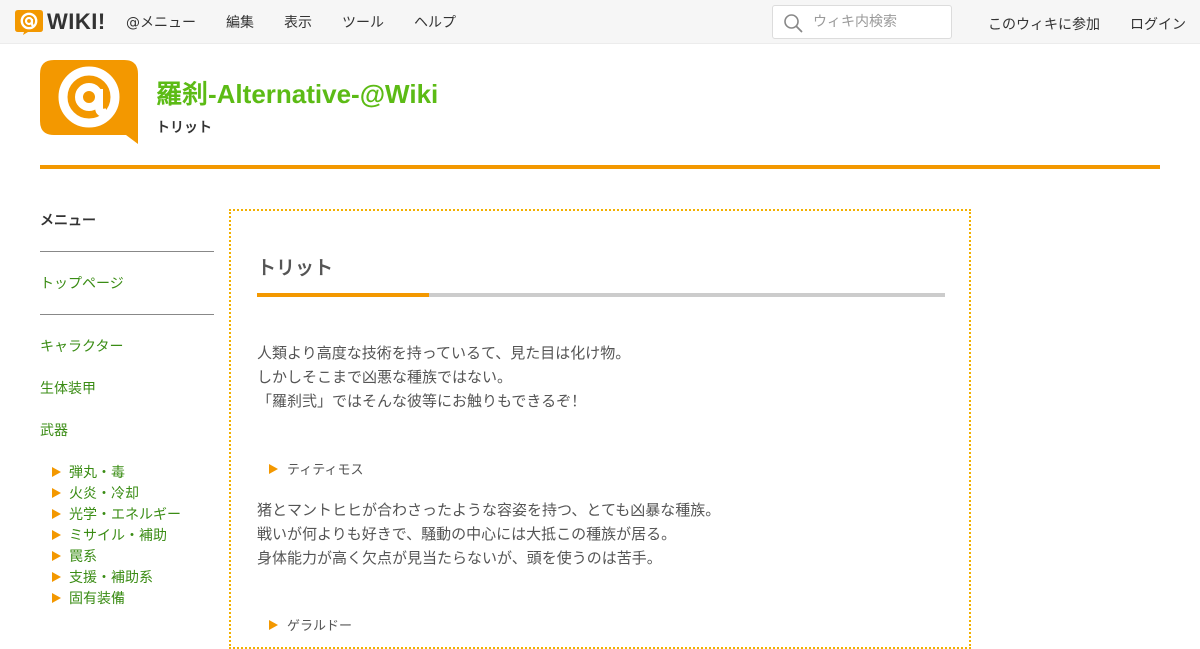  Describe the element at coordinates (793, 23) in the screenshot. I see `search-icon` at that location.